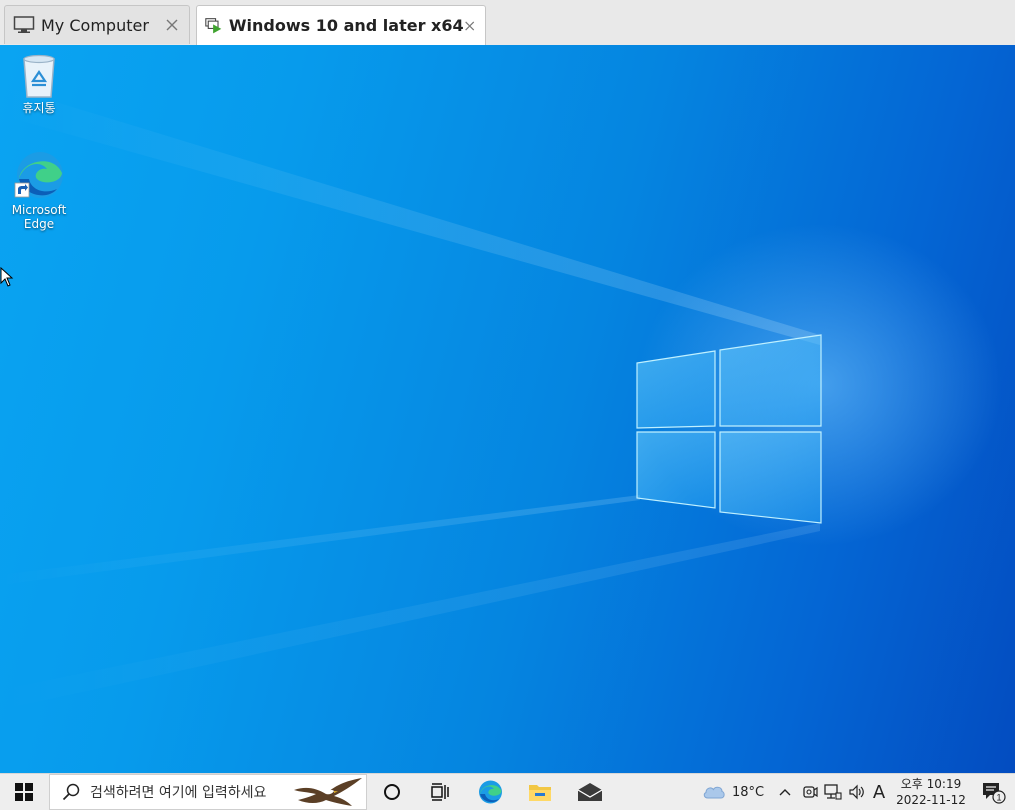  I want to click on edge-shortcut: Microsoft Edge, so click(39, 190).